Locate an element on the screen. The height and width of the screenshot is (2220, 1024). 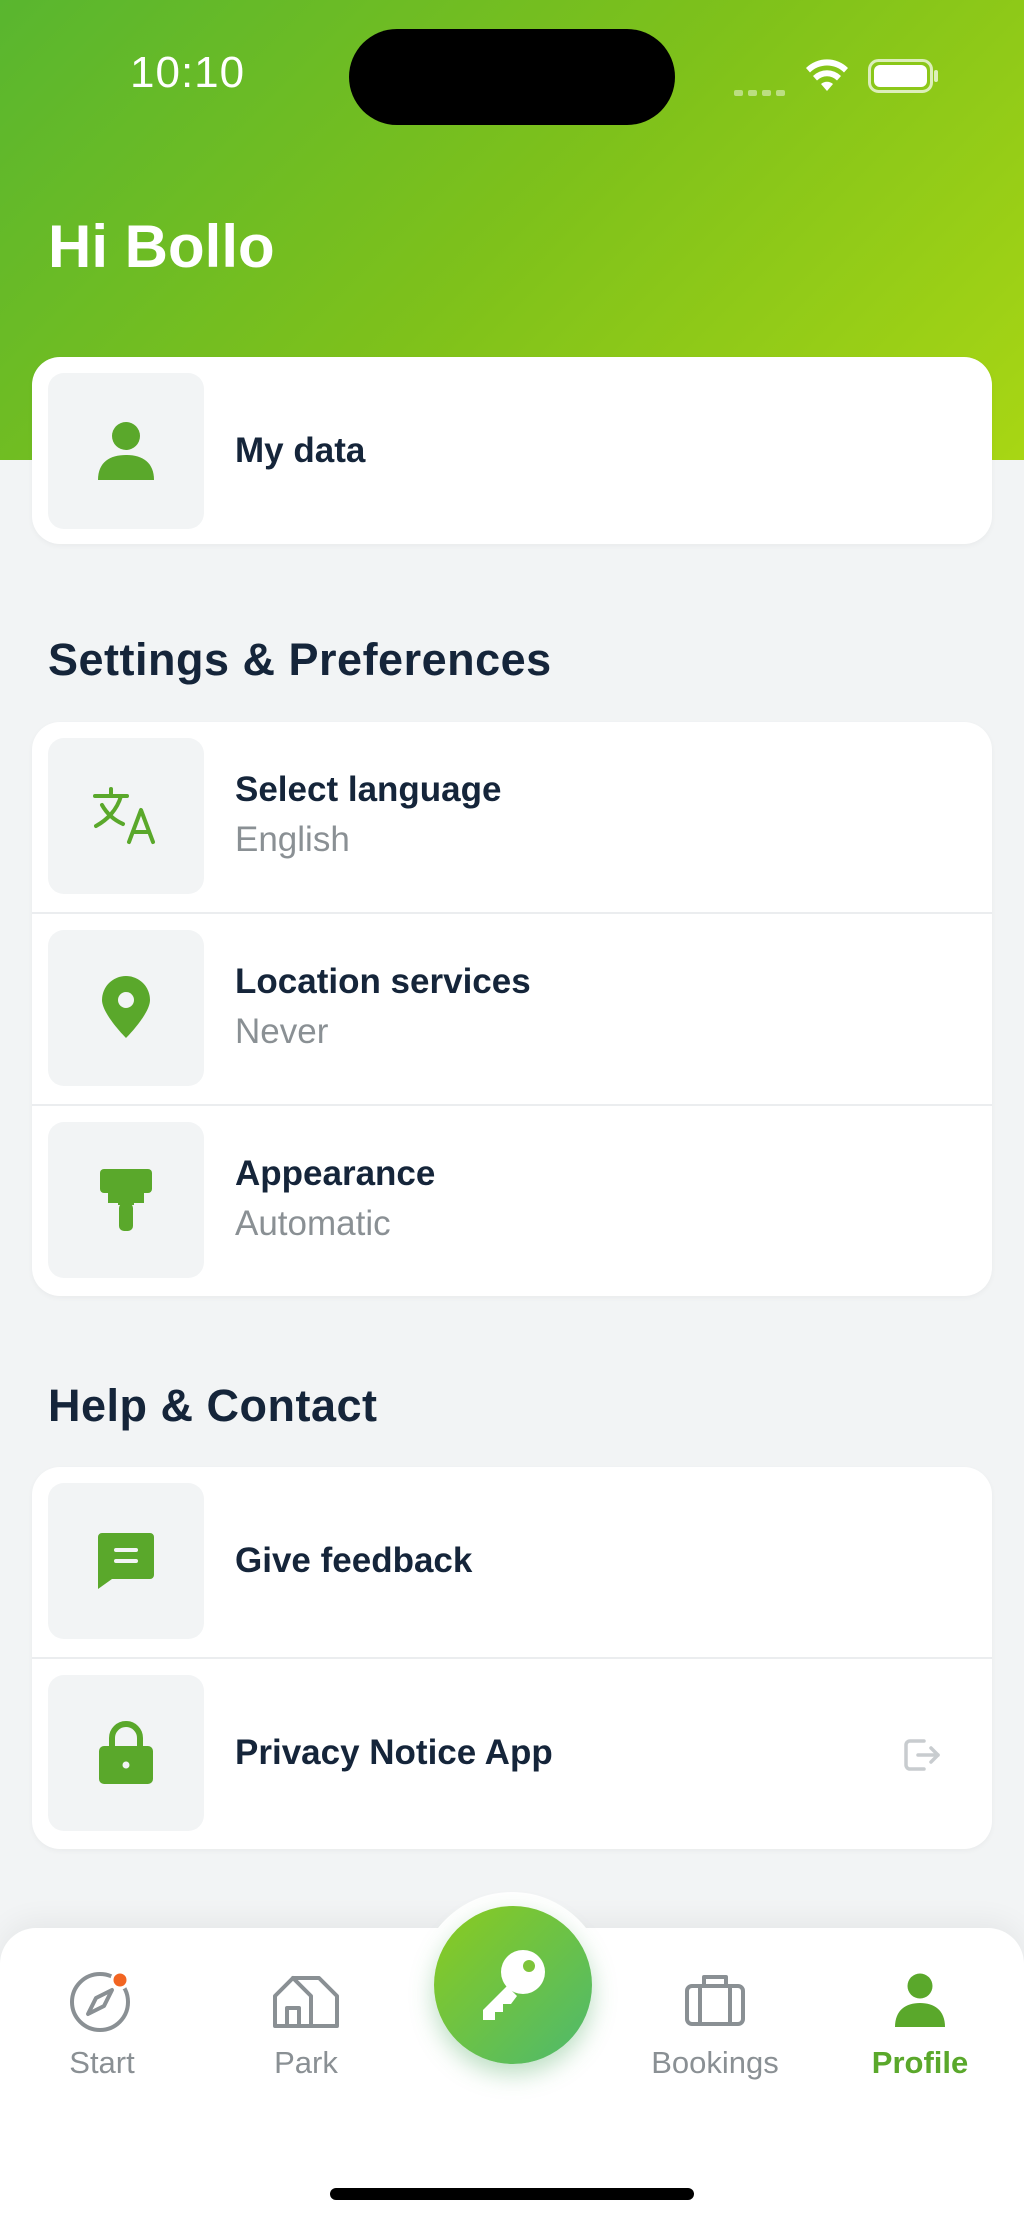
help-section-title: Help & Contact is located at coordinates (213, 1405).